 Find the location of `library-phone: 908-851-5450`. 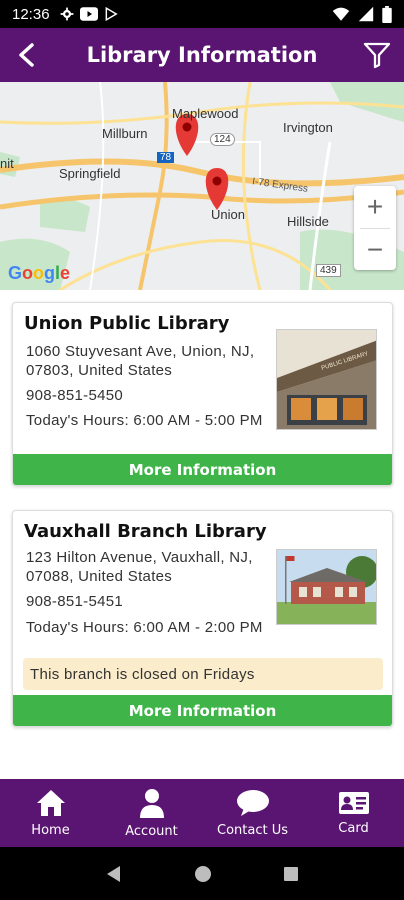

library-phone: 908-851-5450 is located at coordinates (148, 395).